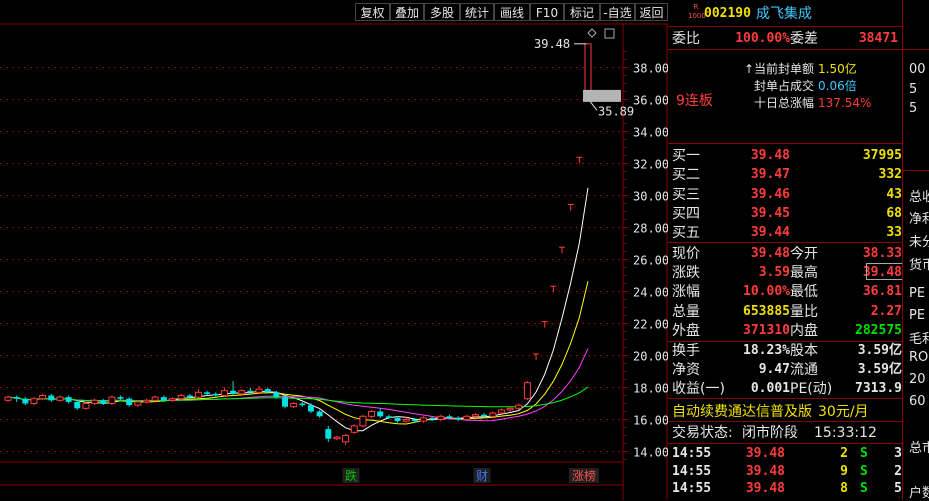 This screenshot has width=929, height=501. Describe the element at coordinates (917, 401) in the screenshot. I see `clipped-field: 60` at that location.